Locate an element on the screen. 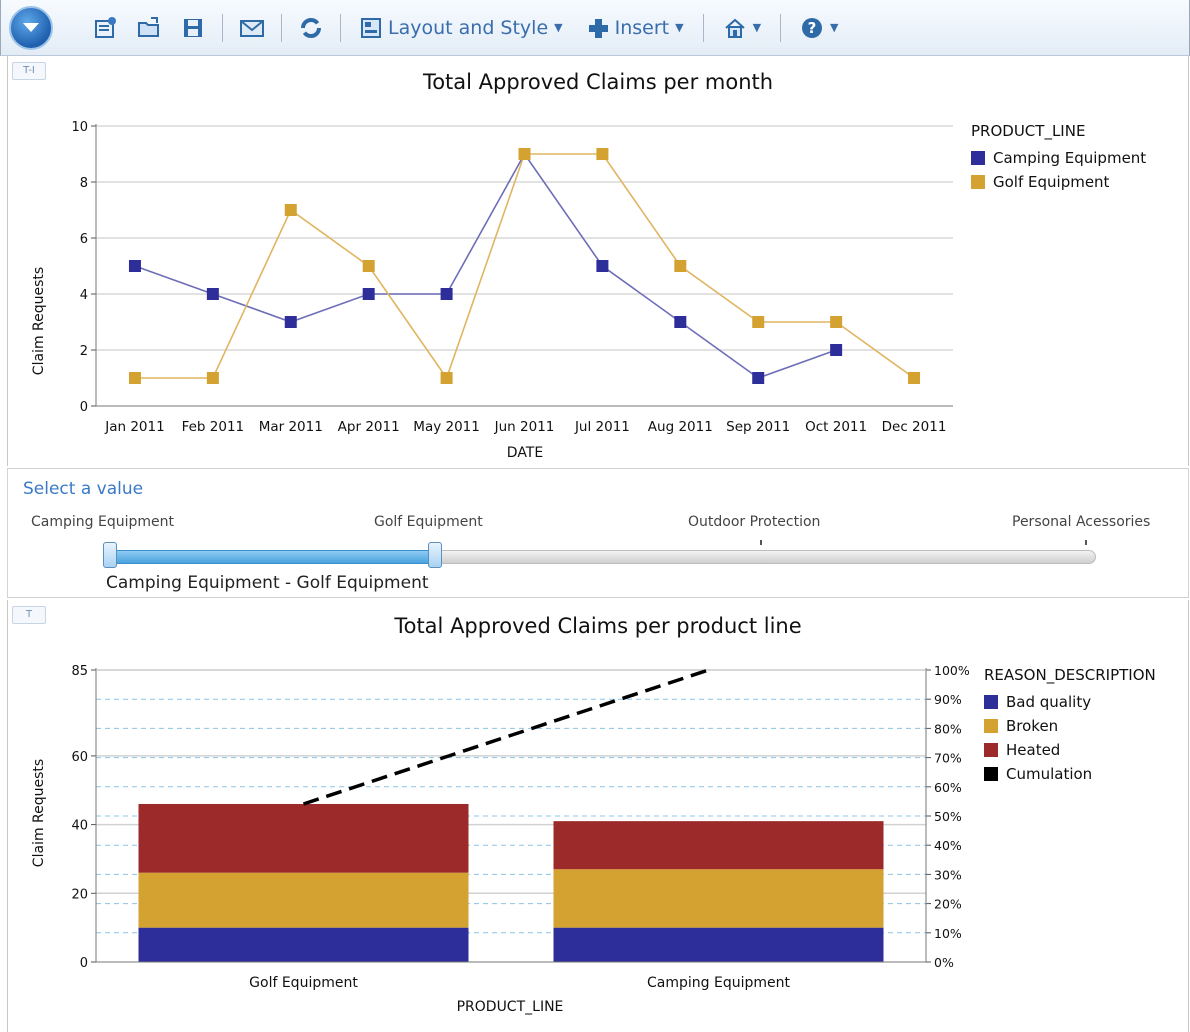 Image resolution: width=1190 pixels, height=1032 pixels. y-tick-label: 60 is located at coordinates (79, 757).